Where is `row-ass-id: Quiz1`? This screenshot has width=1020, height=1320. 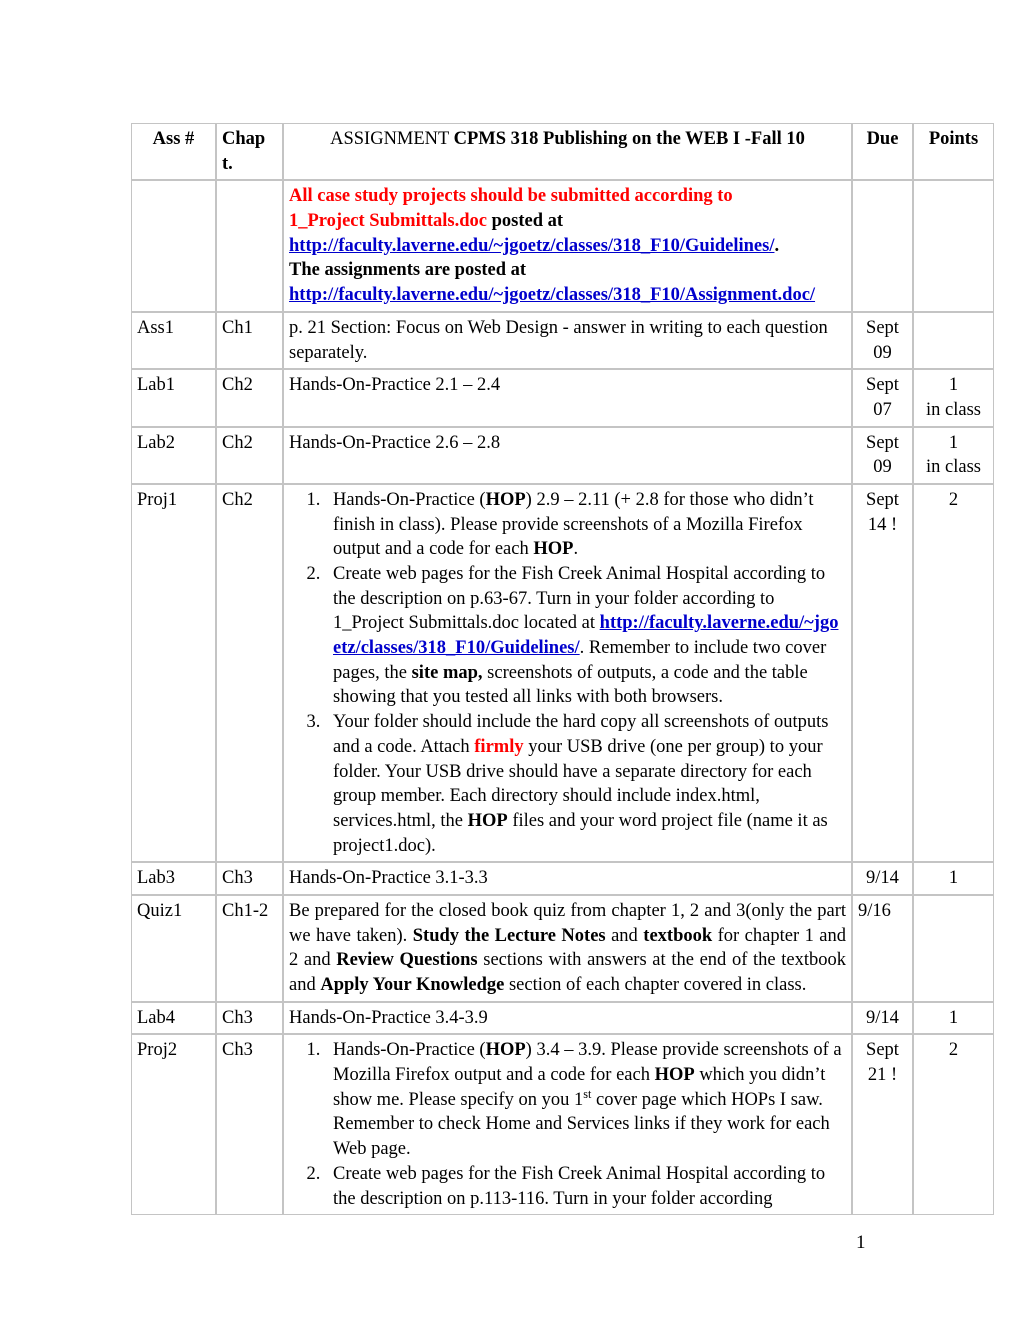 row-ass-id: Quiz1 is located at coordinates (173, 948).